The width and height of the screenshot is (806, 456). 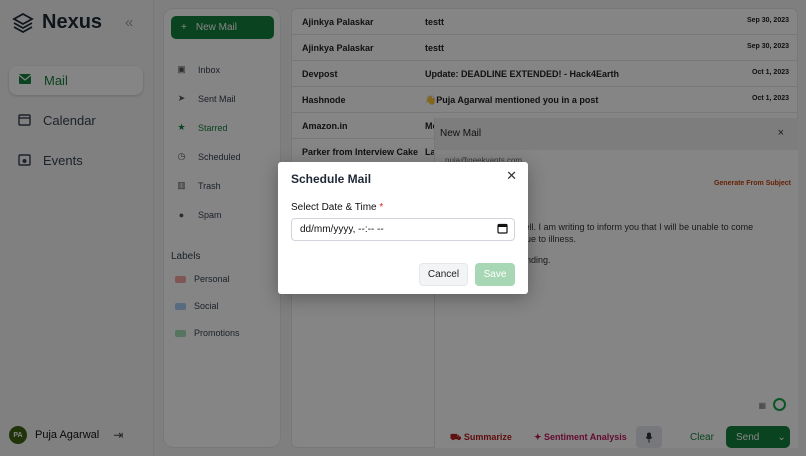 I want to click on cancel-button: Cancel, so click(x=443, y=274).